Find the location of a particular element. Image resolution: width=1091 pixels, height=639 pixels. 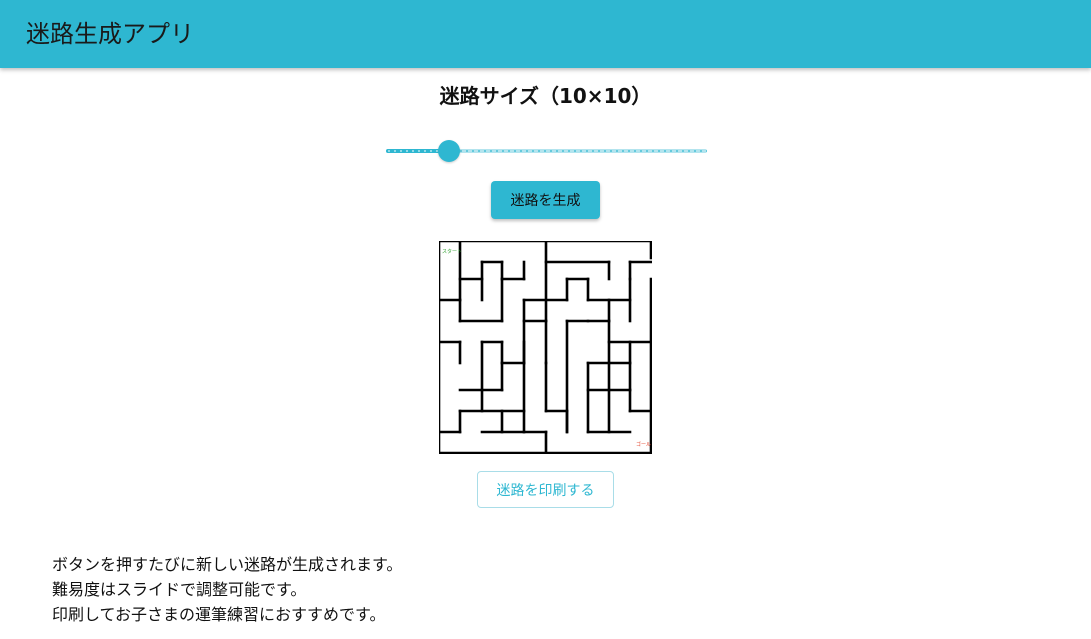

print-maze-button: 迷路を印刷する is located at coordinates (545, 489).